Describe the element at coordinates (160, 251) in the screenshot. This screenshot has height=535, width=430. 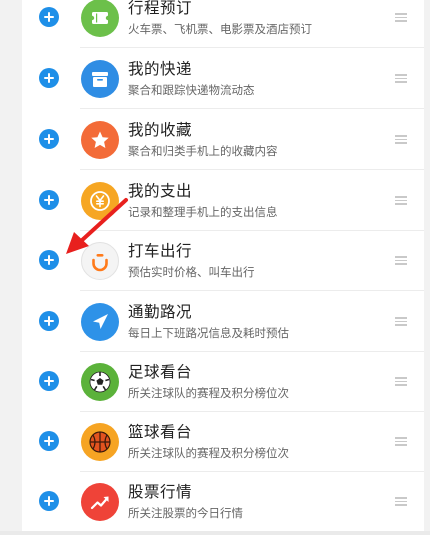
I see `service-title: 打车出行` at that location.